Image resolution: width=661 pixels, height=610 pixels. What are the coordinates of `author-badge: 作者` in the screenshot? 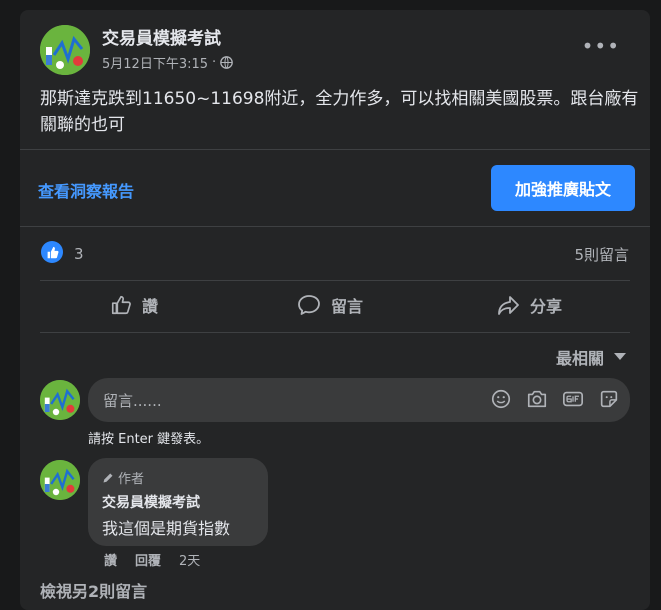 It's located at (123, 477).